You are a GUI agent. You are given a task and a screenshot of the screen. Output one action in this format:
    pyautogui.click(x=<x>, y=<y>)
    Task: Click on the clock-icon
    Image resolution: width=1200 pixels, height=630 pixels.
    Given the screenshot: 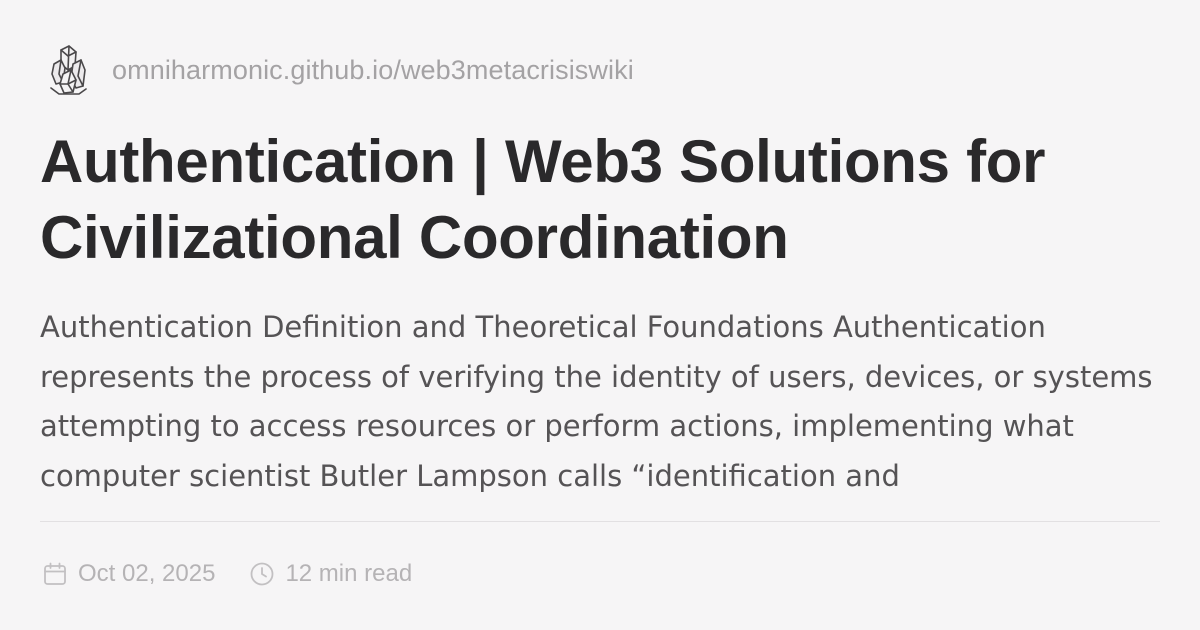 What is the action you would take?
    pyautogui.click(x=262, y=574)
    